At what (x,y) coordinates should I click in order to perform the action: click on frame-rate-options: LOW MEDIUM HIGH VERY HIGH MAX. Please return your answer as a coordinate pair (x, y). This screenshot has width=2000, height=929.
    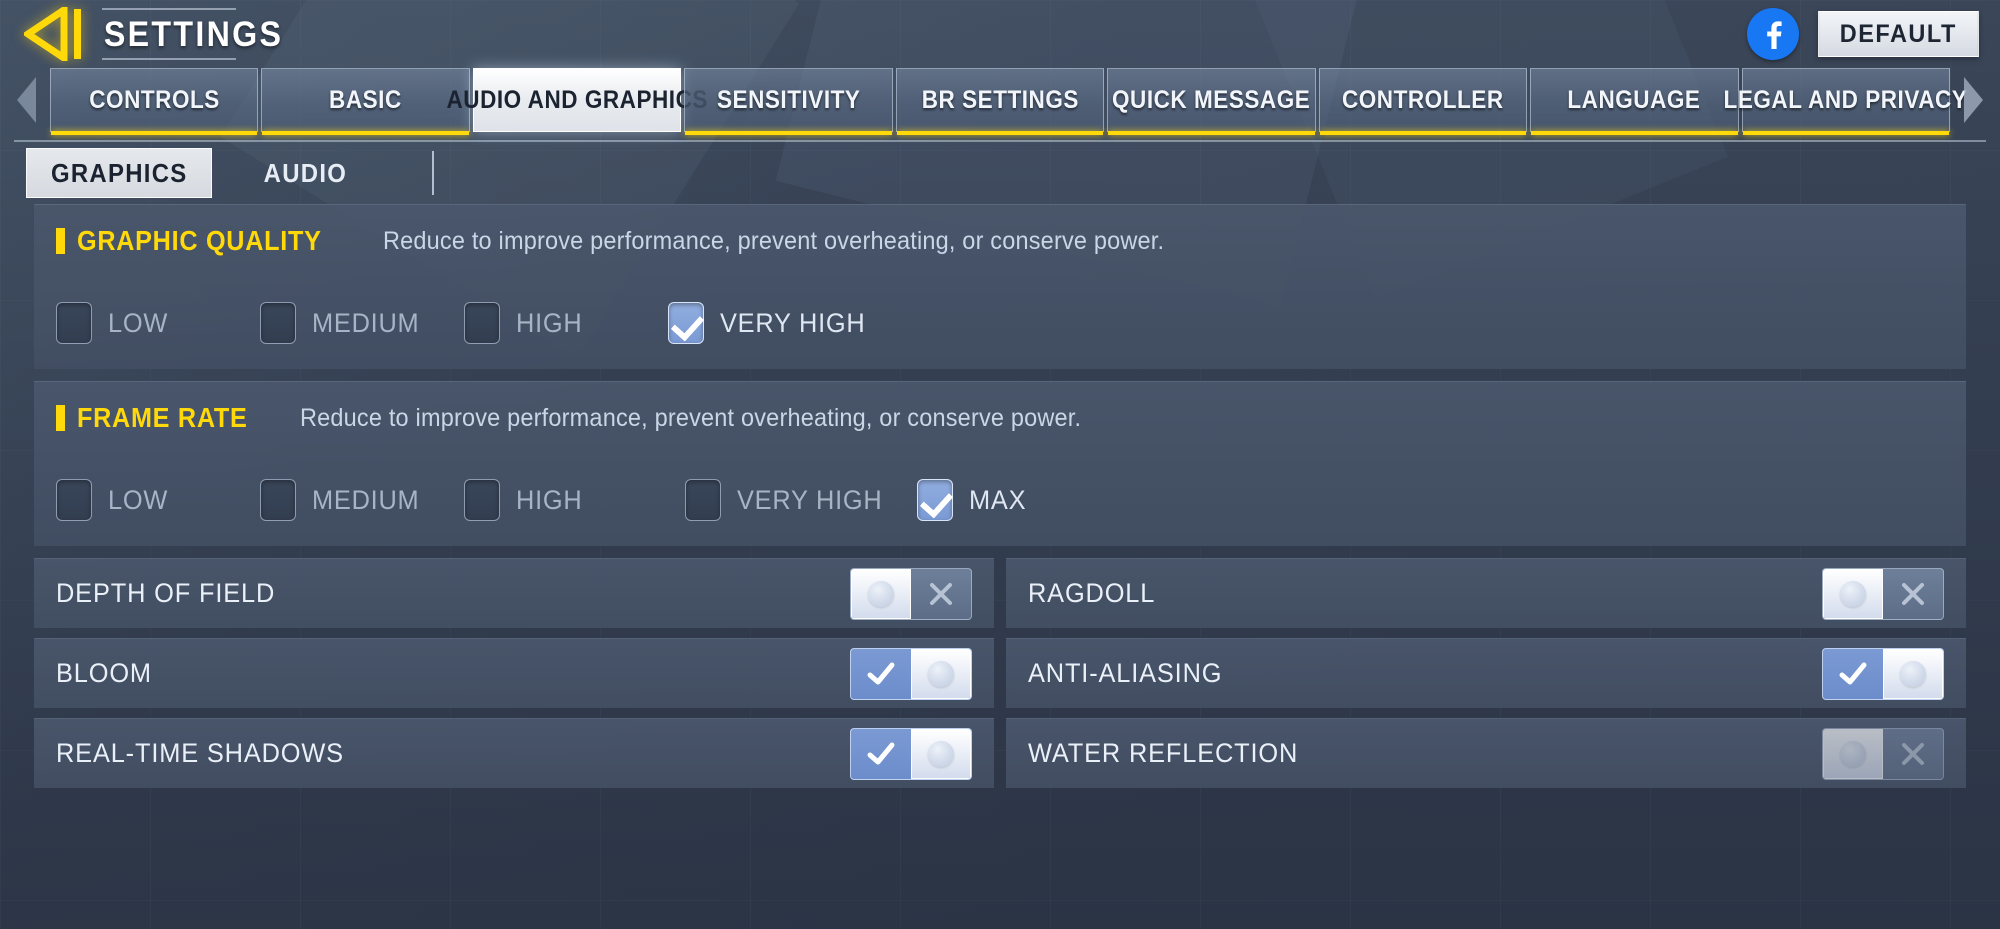
    Looking at the image, I should click on (1000, 500).